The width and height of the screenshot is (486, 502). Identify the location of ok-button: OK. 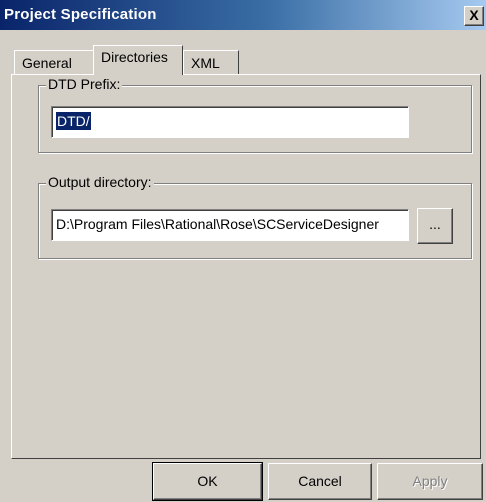
(207, 481).